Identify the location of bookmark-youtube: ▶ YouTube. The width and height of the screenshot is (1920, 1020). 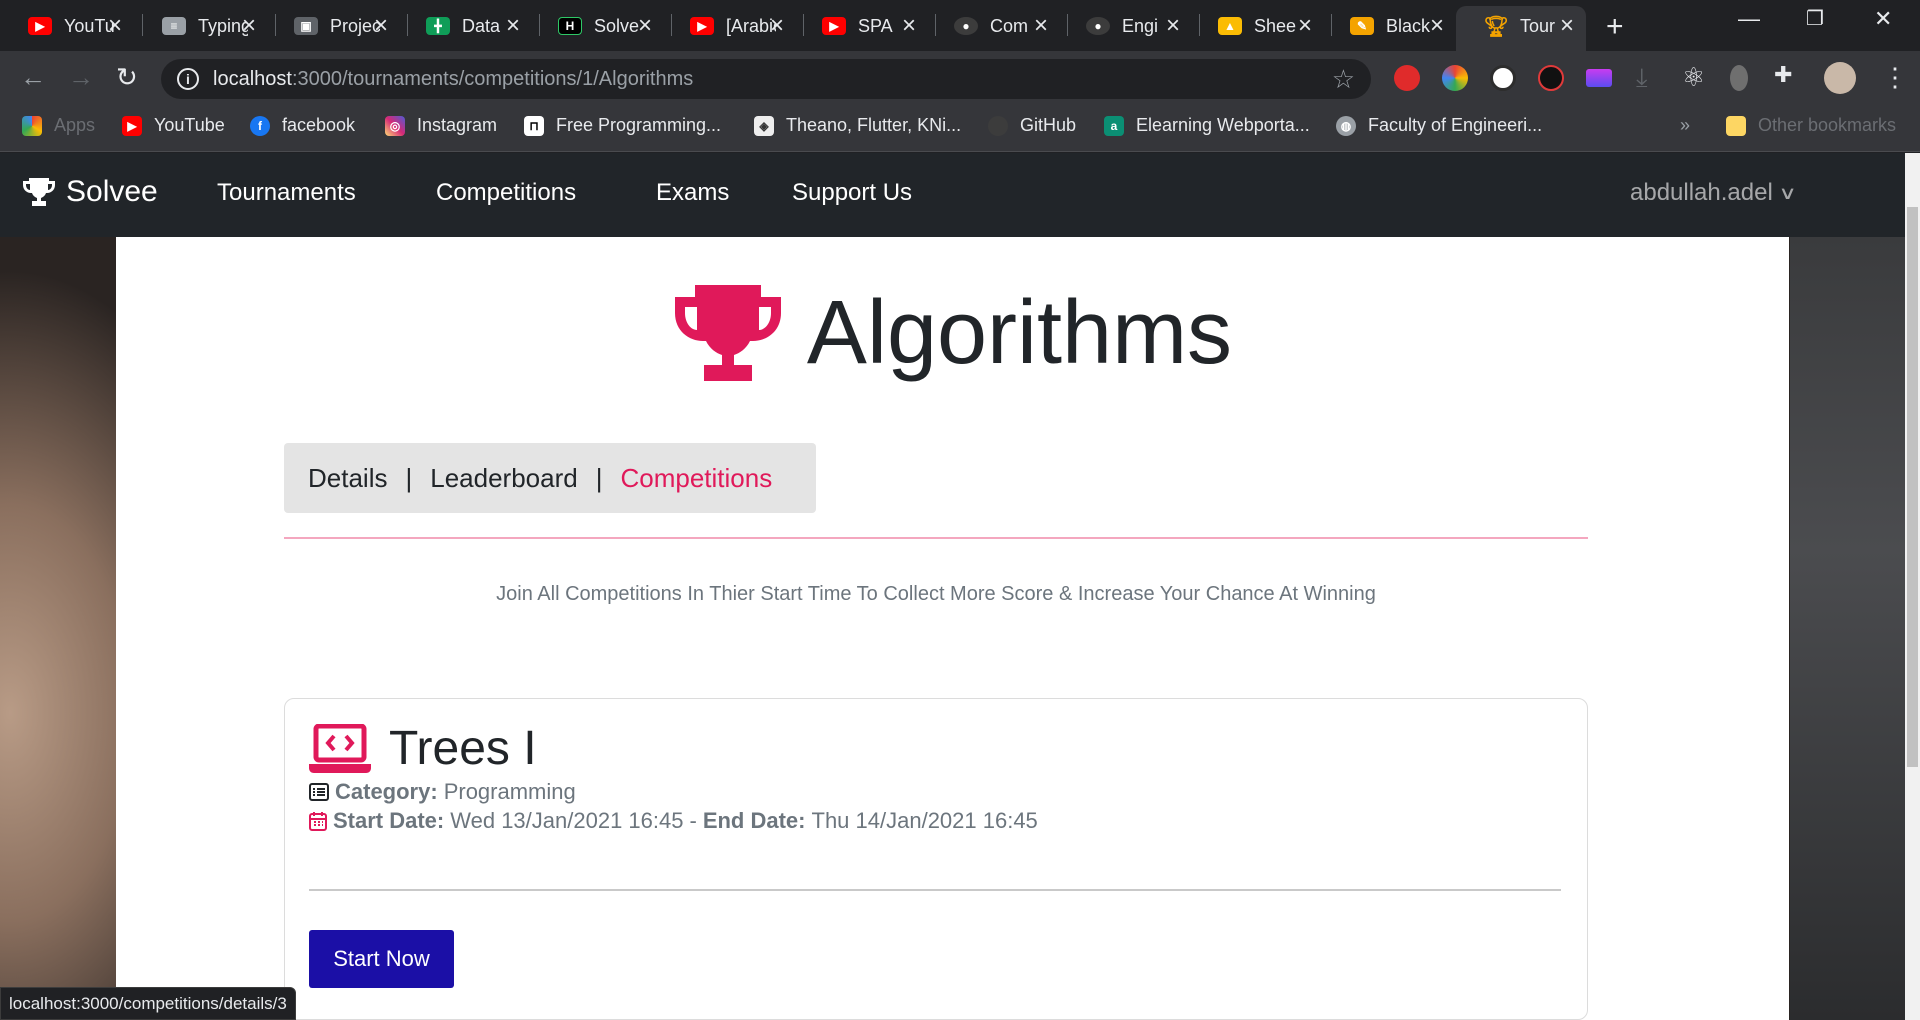
(173, 125).